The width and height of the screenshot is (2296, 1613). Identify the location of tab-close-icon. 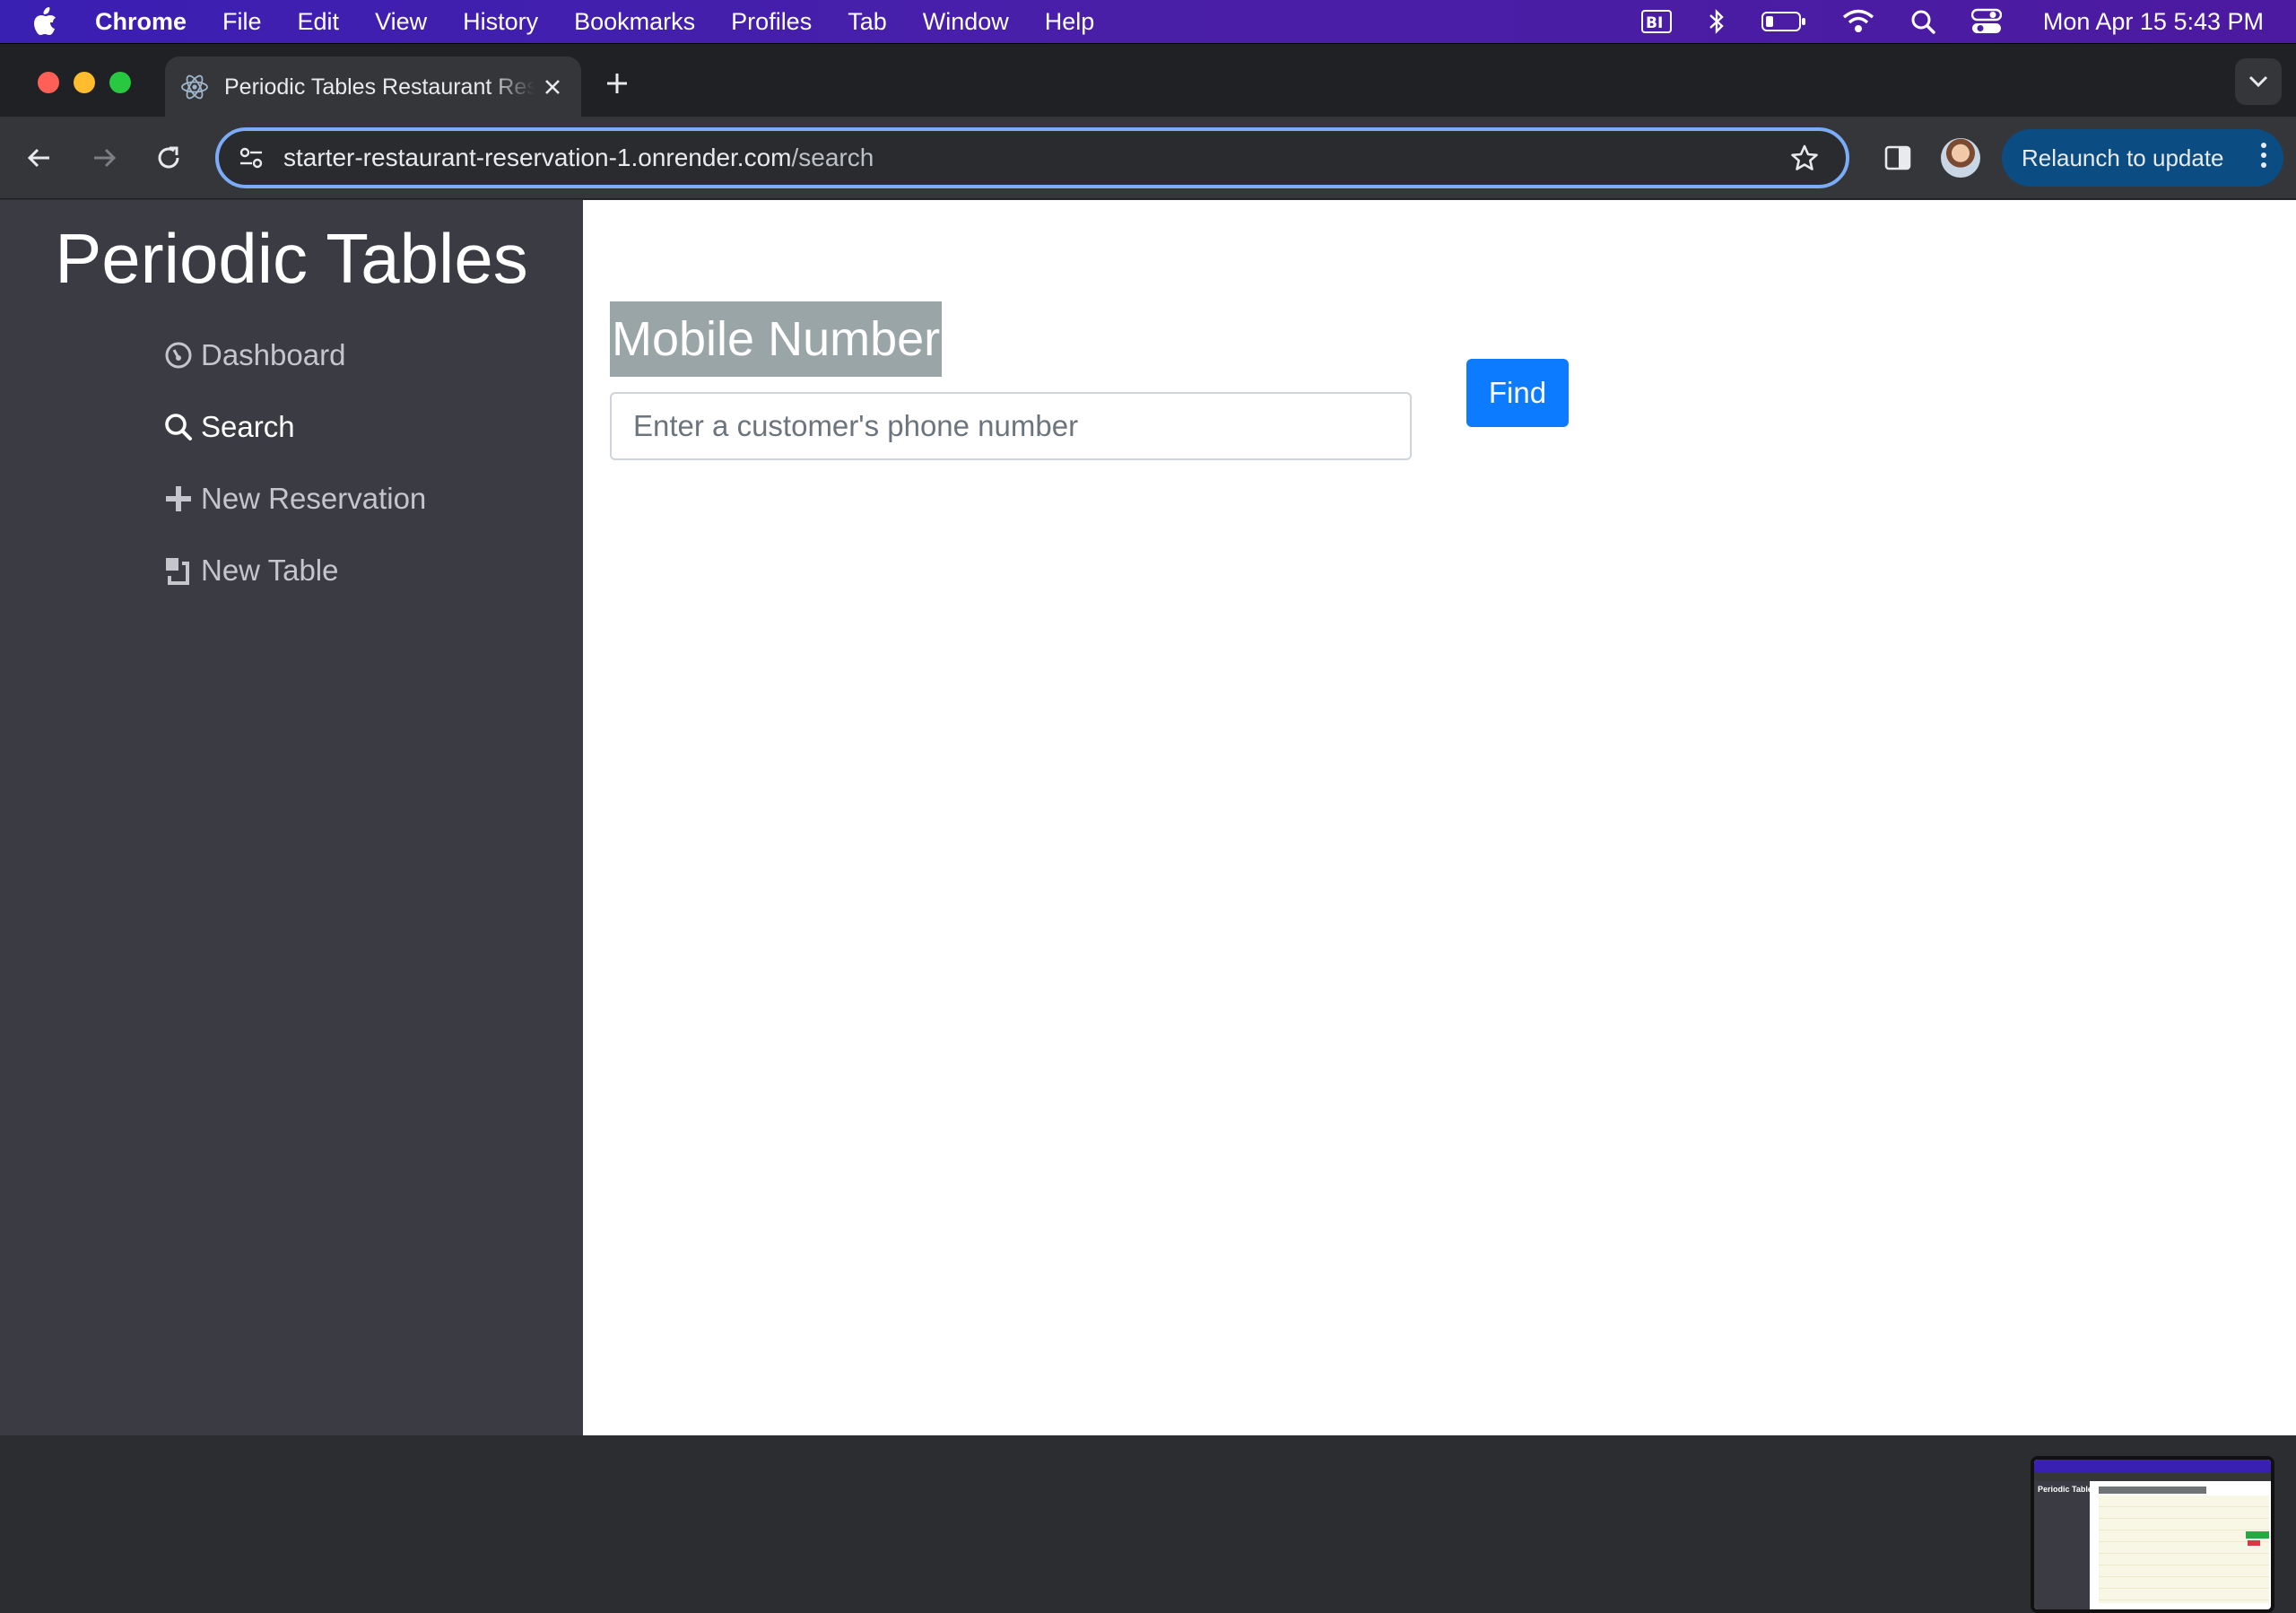
(552, 87).